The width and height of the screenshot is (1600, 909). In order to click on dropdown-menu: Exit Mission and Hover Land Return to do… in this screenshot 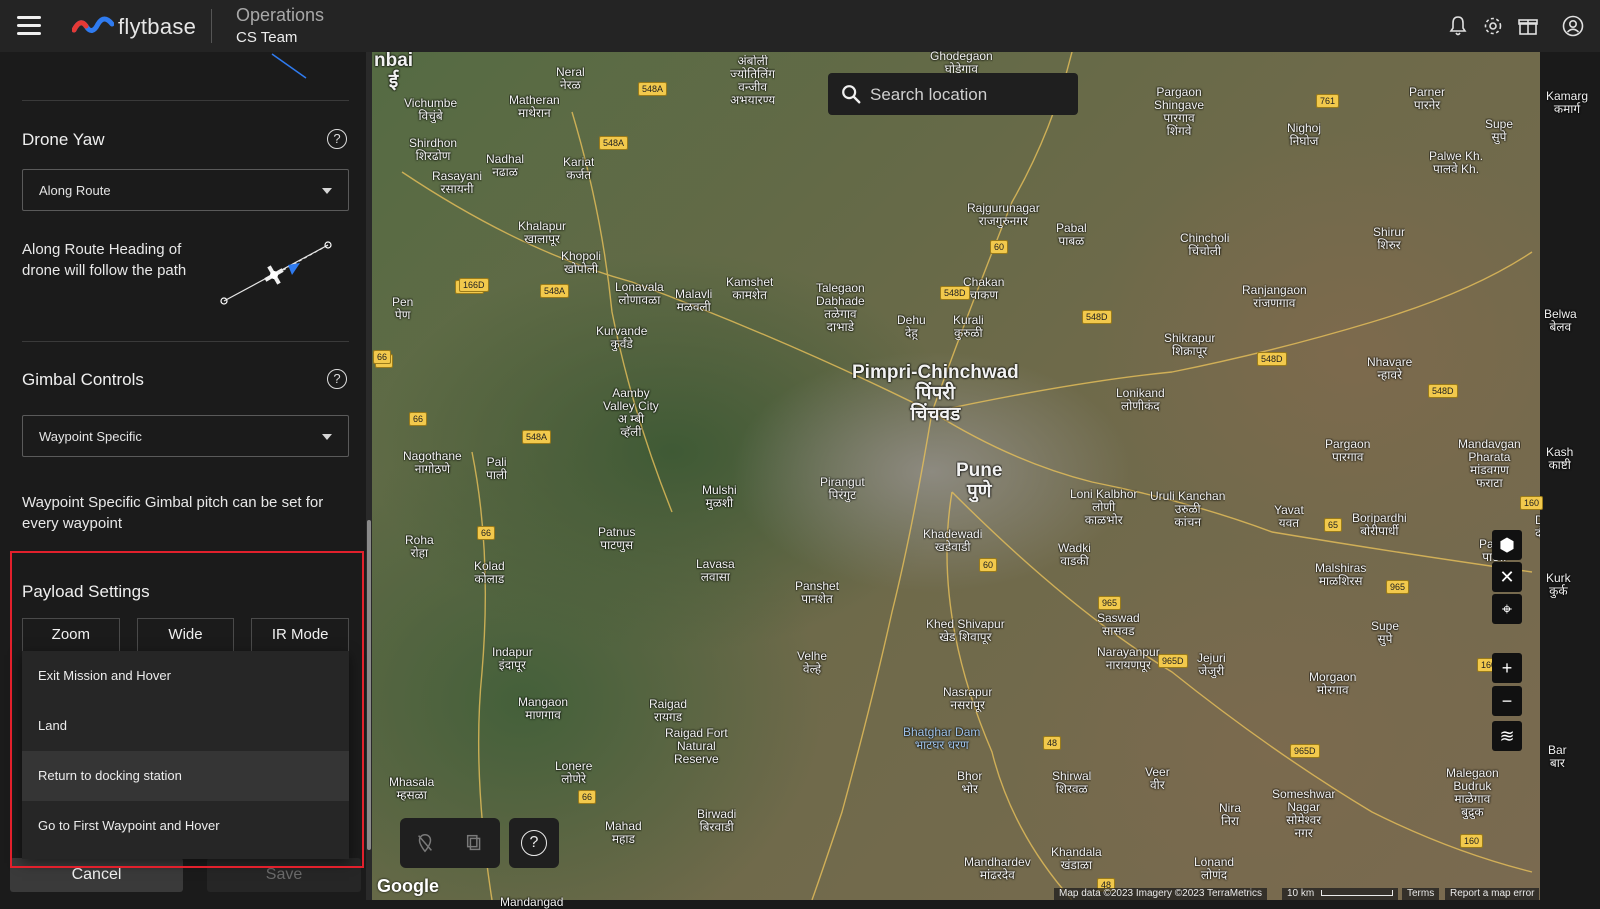, I will do `click(185, 755)`.